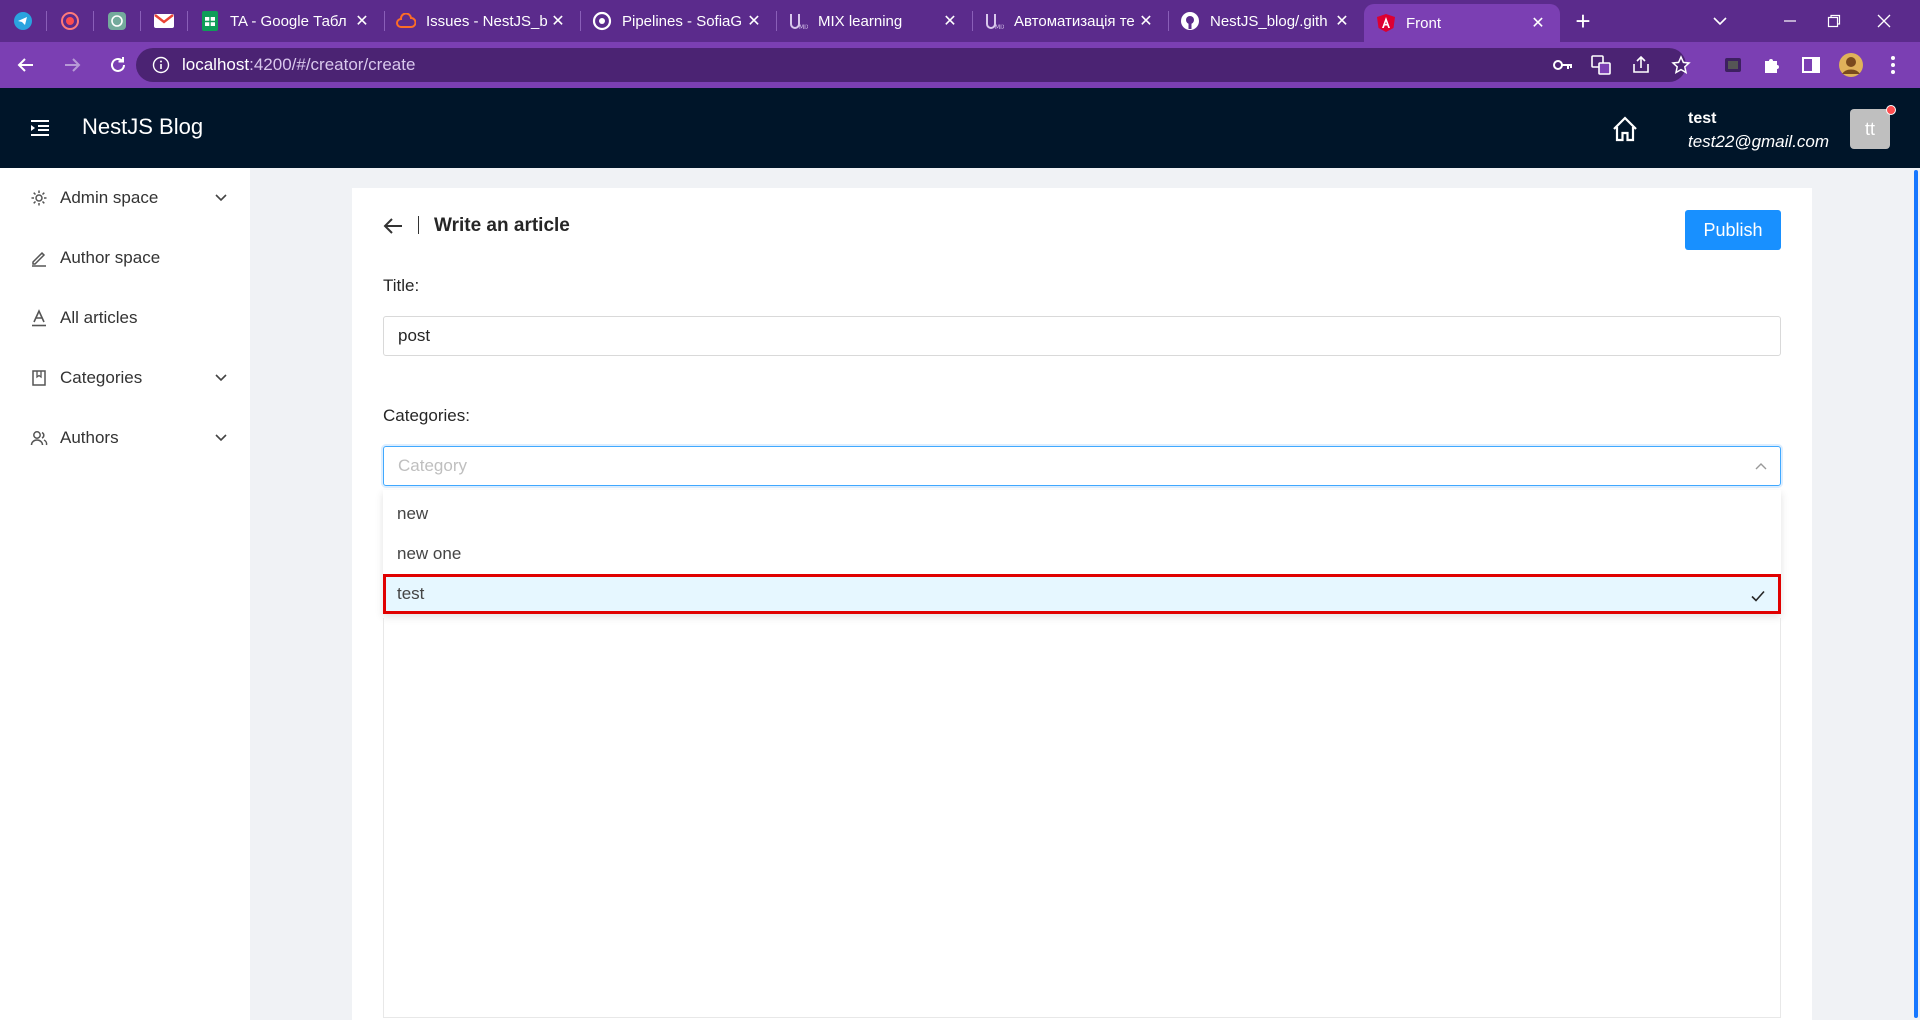  I want to click on sidebar-item-all-articles: All articles, so click(125, 318).